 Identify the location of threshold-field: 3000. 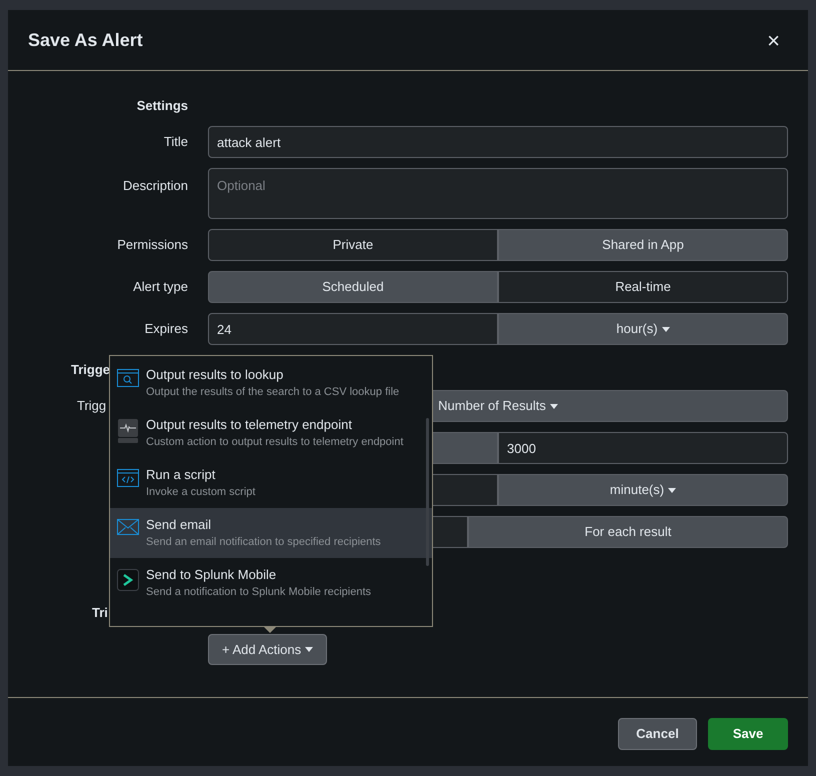
(643, 448).